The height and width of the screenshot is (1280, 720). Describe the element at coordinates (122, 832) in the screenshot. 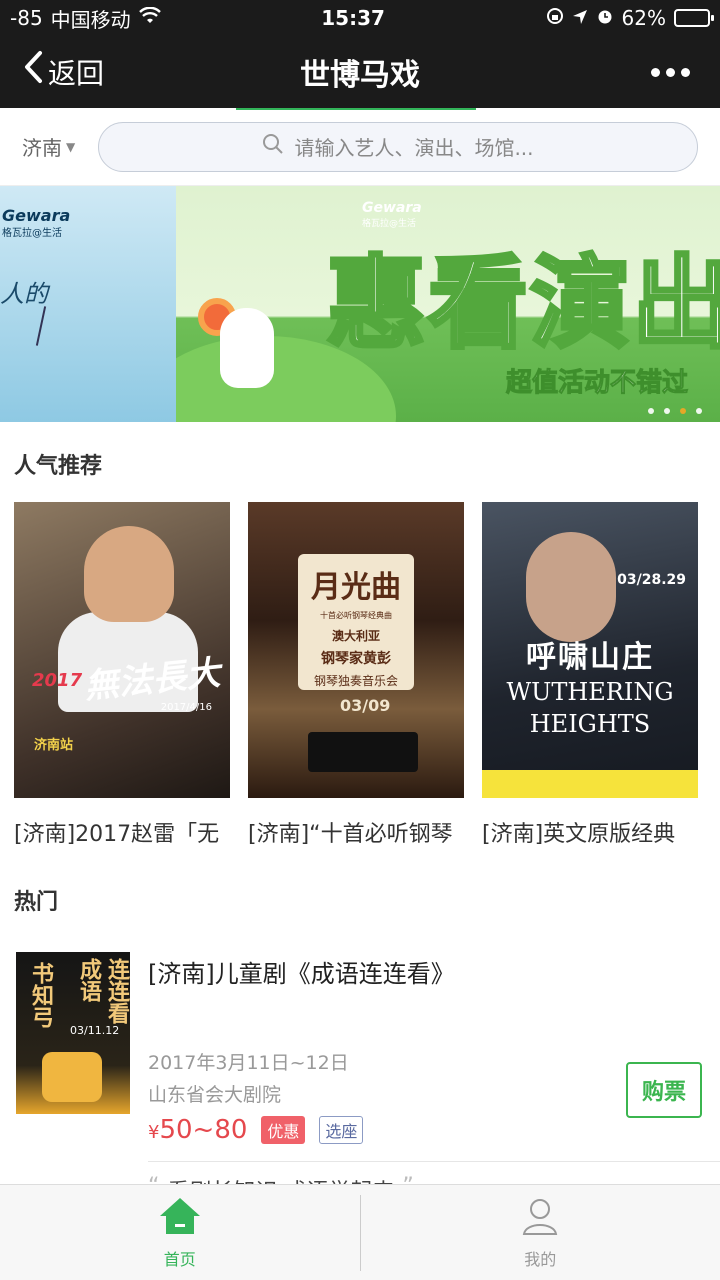

I see `popular-card-title: [济南]2017赵雷「无` at that location.